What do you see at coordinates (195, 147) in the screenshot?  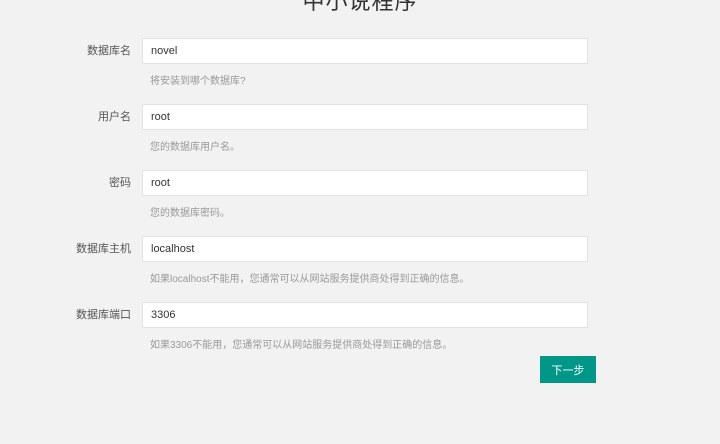 I see `db-user-help: 您的数据库用户名。` at bounding box center [195, 147].